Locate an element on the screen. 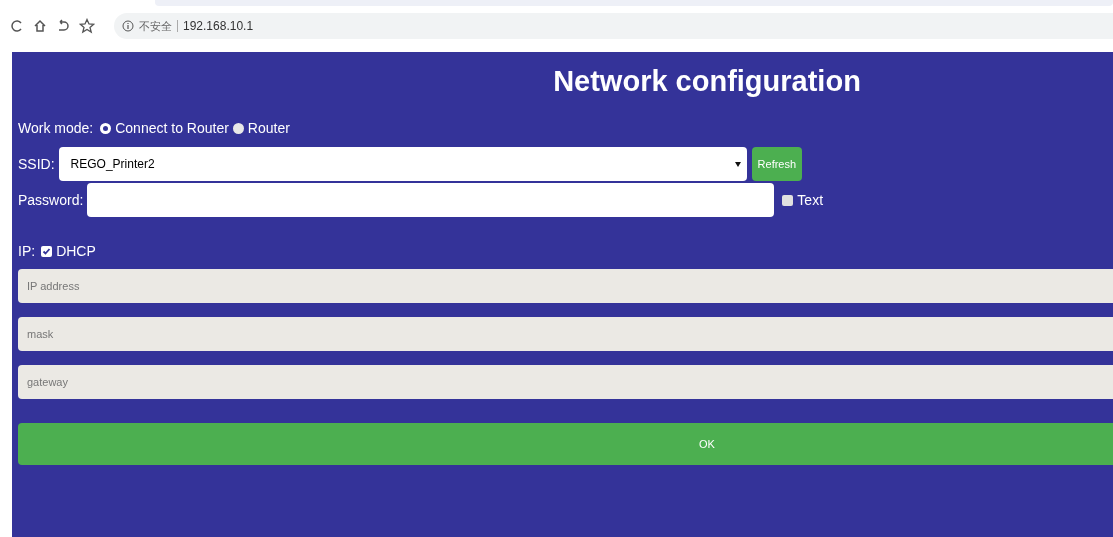 The image size is (1113, 537). url-text: 192.168.10.1 is located at coordinates (218, 26).